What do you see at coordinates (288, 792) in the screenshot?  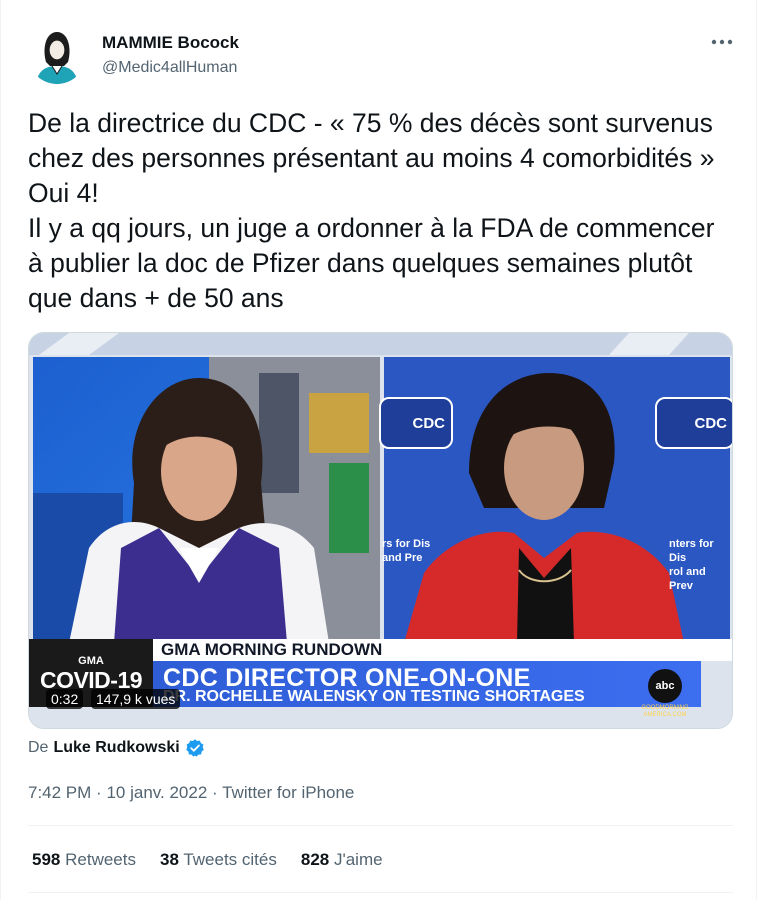 I see `tweet-source: Twitter for iPhone` at bounding box center [288, 792].